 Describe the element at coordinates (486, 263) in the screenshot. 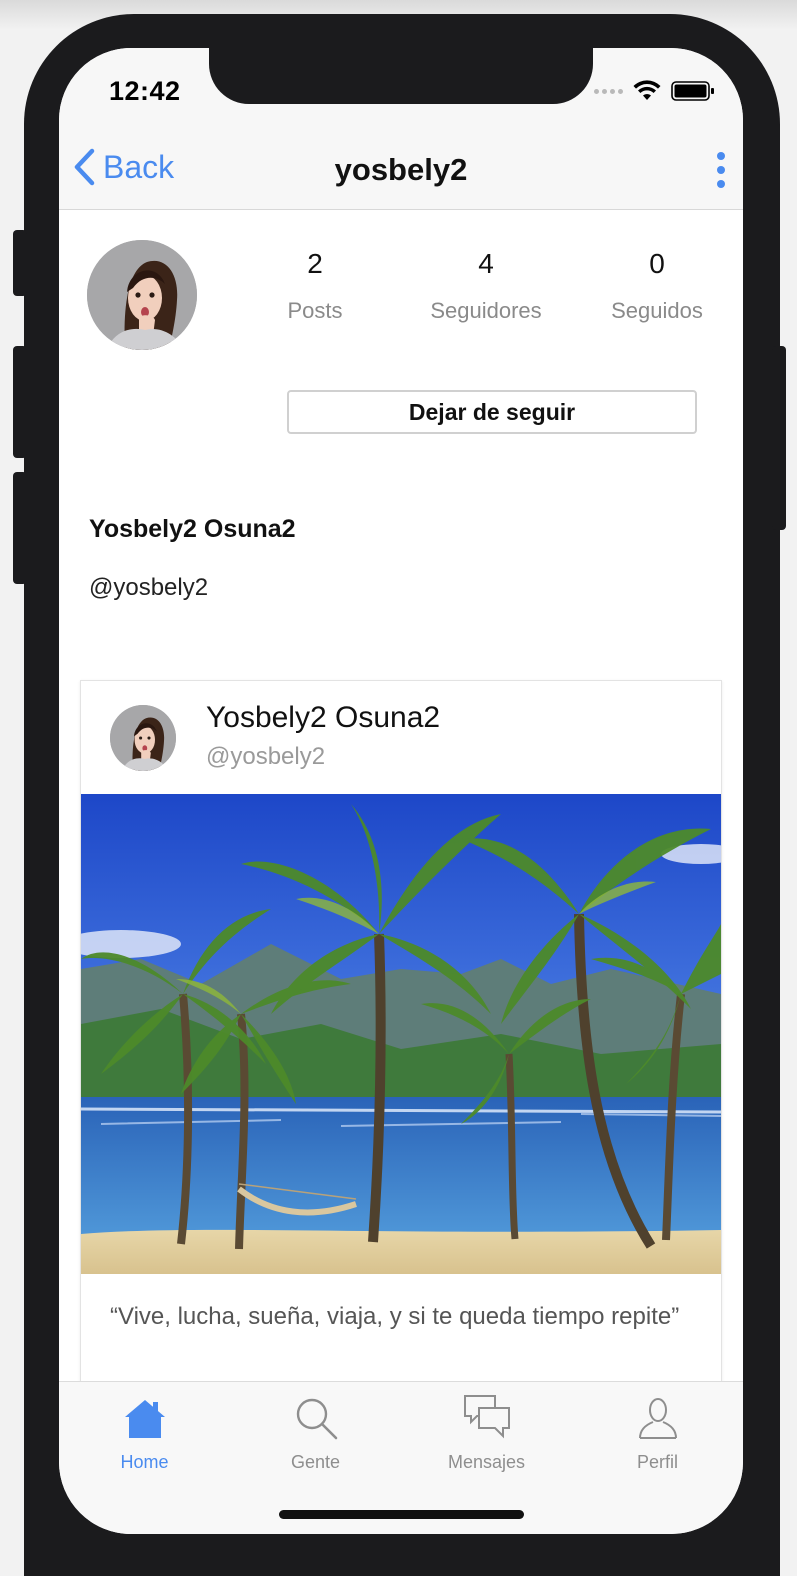

I see `stat-value: 4` at that location.